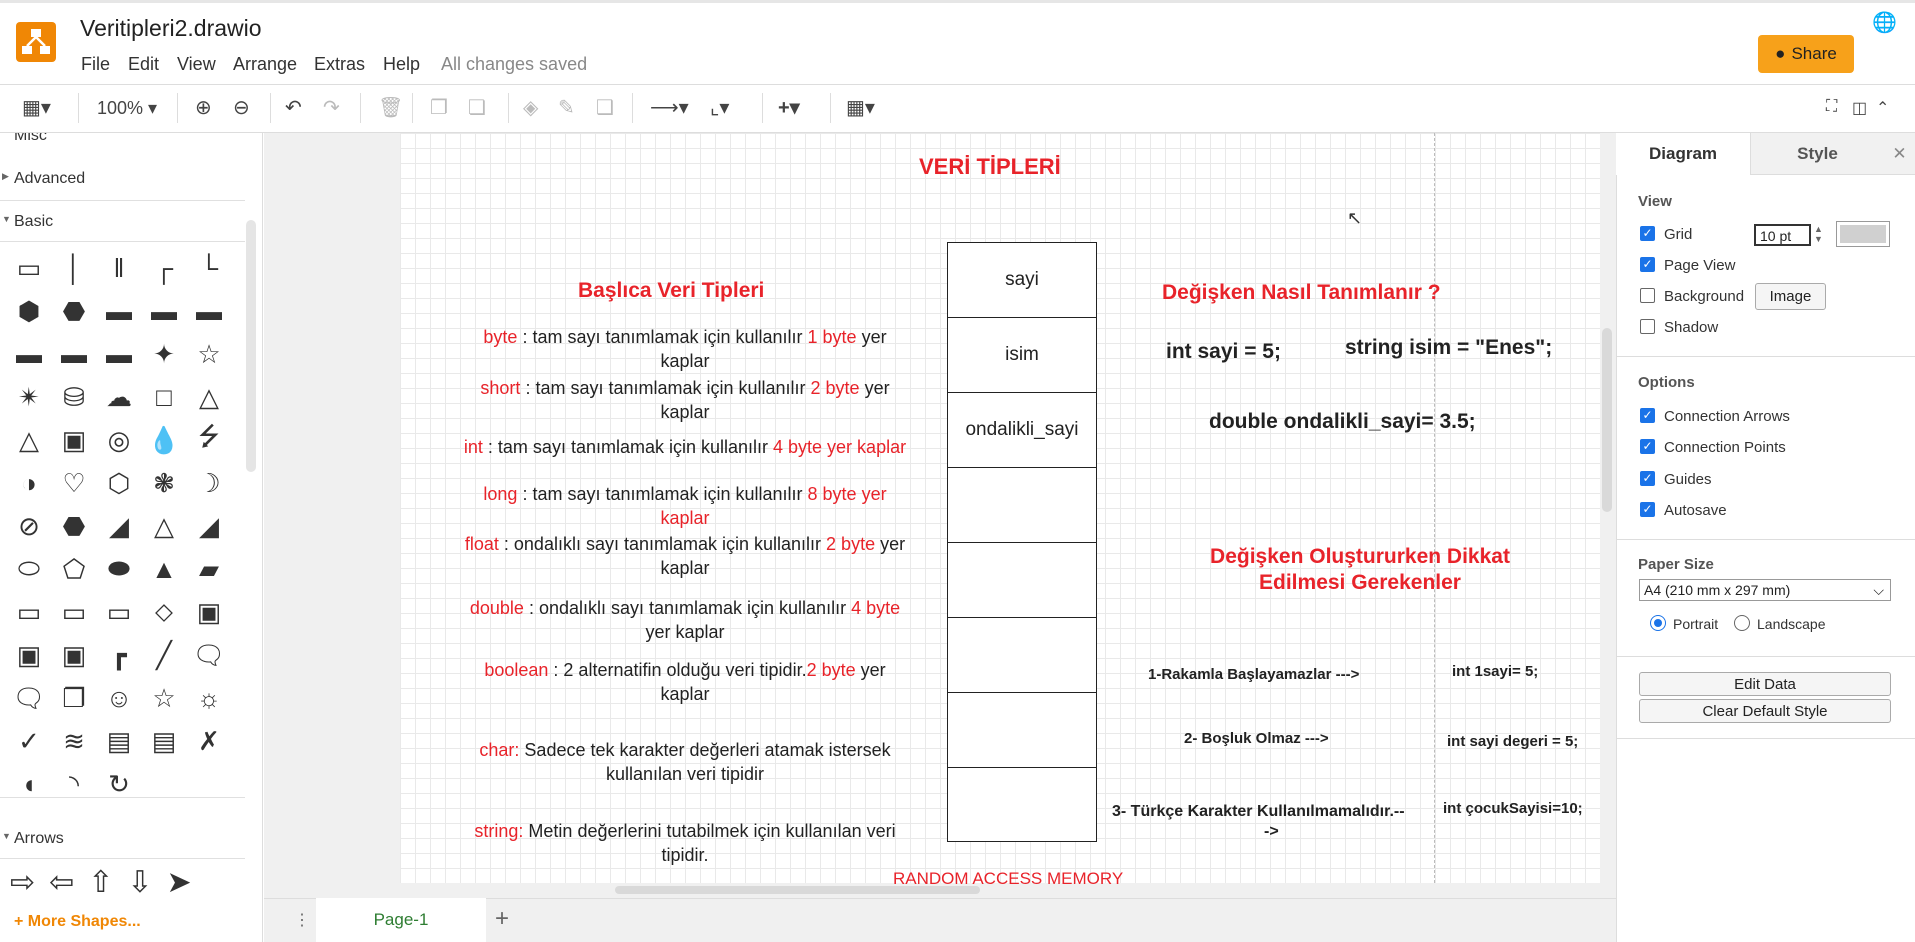  What do you see at coordinates (1790, 296) in the screenshot?
I see `image-button: Image` at bounding box center [1790, 296].